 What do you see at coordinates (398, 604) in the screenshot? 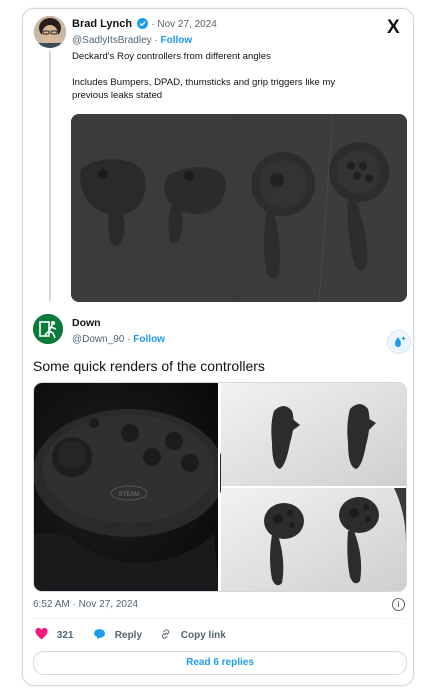
I see `info-icon: i` at bounding box center [398, 604].